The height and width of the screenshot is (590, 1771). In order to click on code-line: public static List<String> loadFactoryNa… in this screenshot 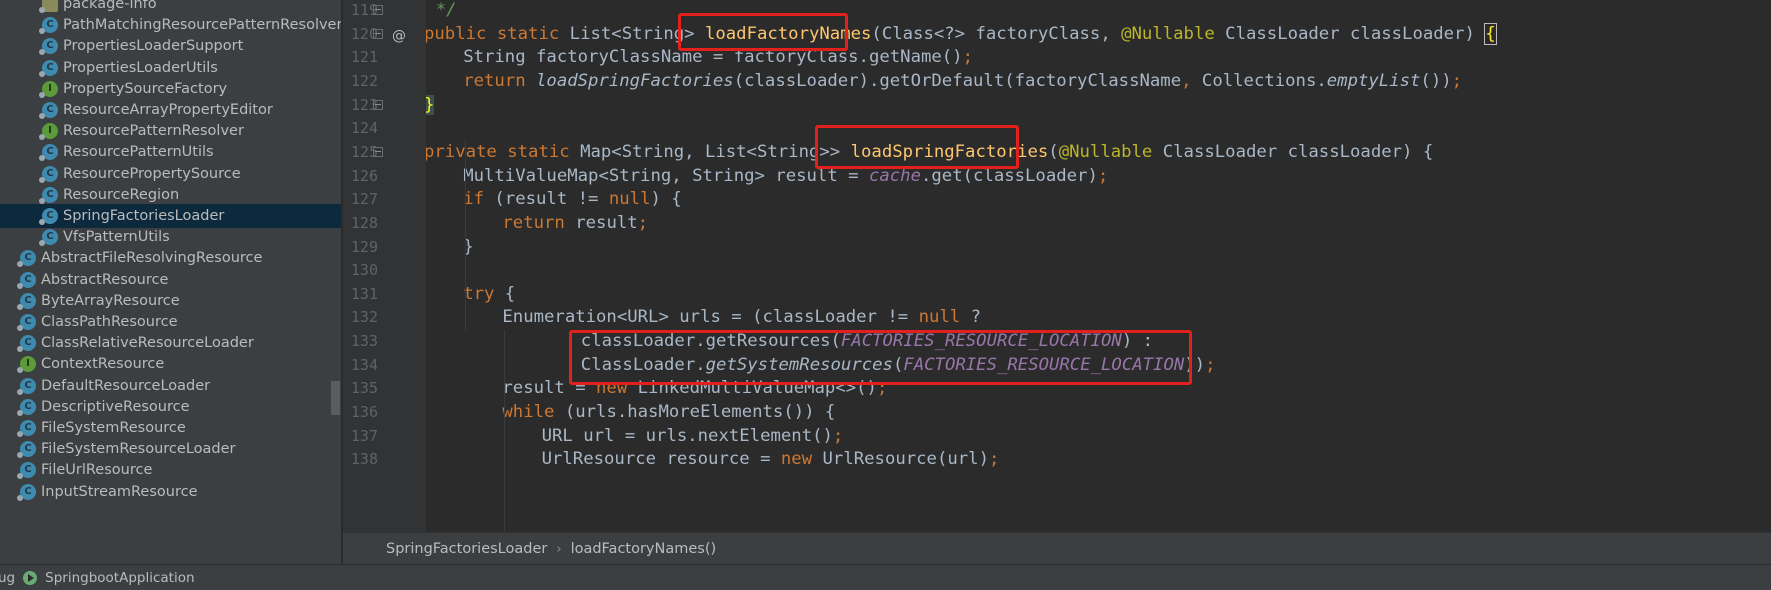, I will do `click(961, 34)`.